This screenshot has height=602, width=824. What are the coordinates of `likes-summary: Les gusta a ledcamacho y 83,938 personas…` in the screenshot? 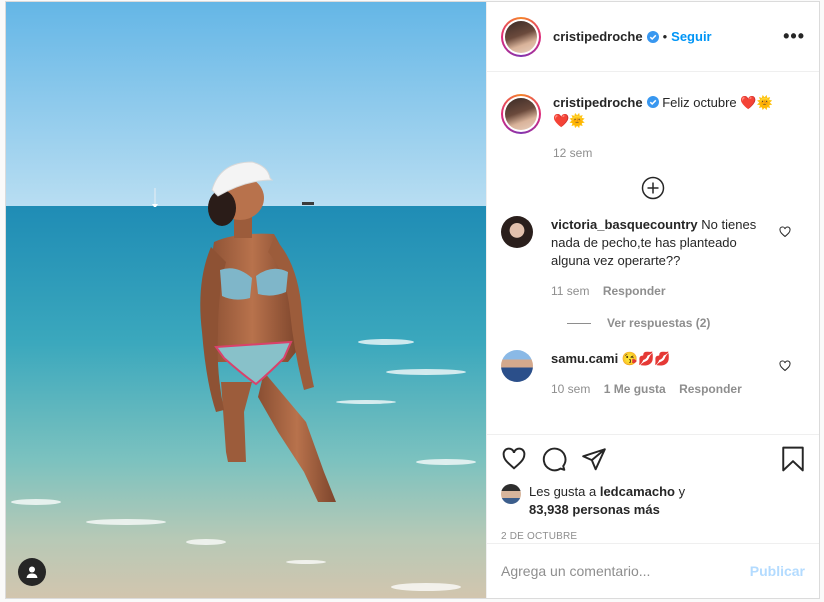 It's located at (653, 501).